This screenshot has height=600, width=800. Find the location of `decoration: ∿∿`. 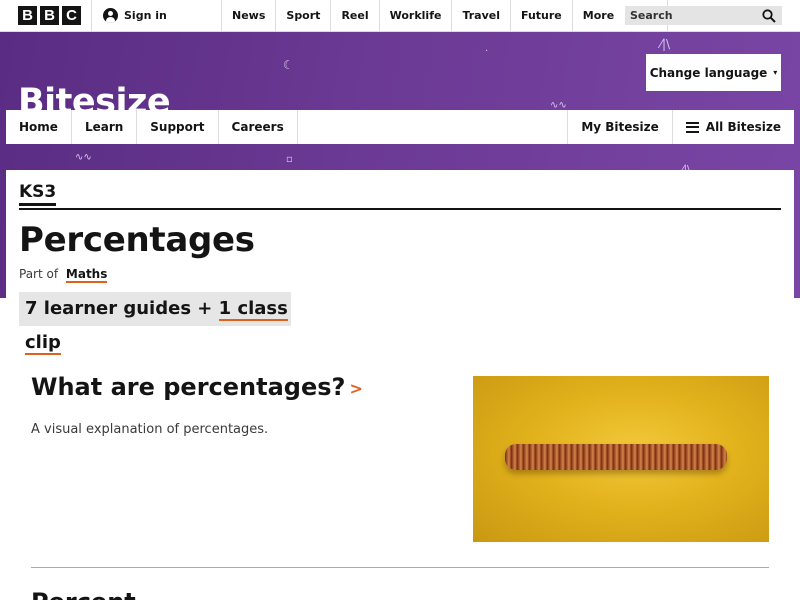

decoration: ∿∿ is located at coordinates (83, 157).